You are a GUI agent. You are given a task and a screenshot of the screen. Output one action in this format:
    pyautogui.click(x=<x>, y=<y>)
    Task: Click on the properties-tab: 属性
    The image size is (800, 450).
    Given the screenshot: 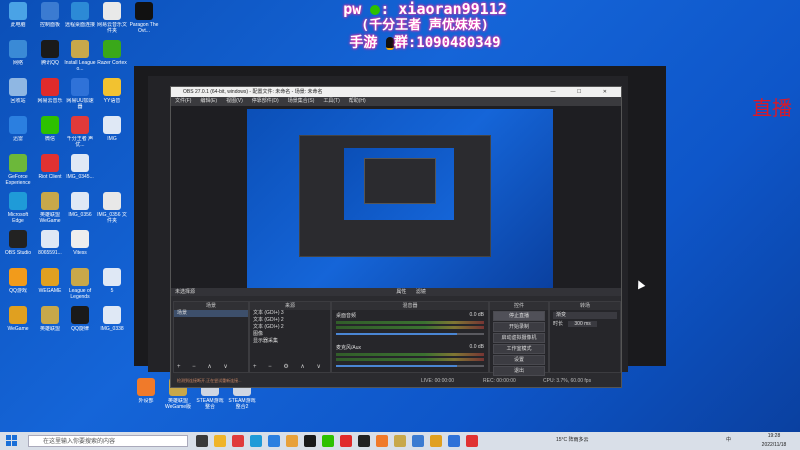 What is the action you would take?
    pyautogui.click(x=401, y=292)
    